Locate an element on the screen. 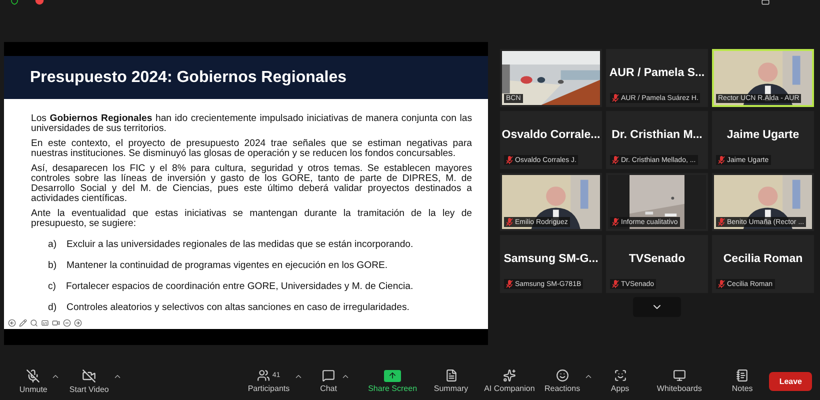 The height and width of the screenshot is (400, 820). list-item-text: Fortalecer espacios de coordinación entre GORE, Universidades y M. de Ciencia. is located at coordinates (240, 286).